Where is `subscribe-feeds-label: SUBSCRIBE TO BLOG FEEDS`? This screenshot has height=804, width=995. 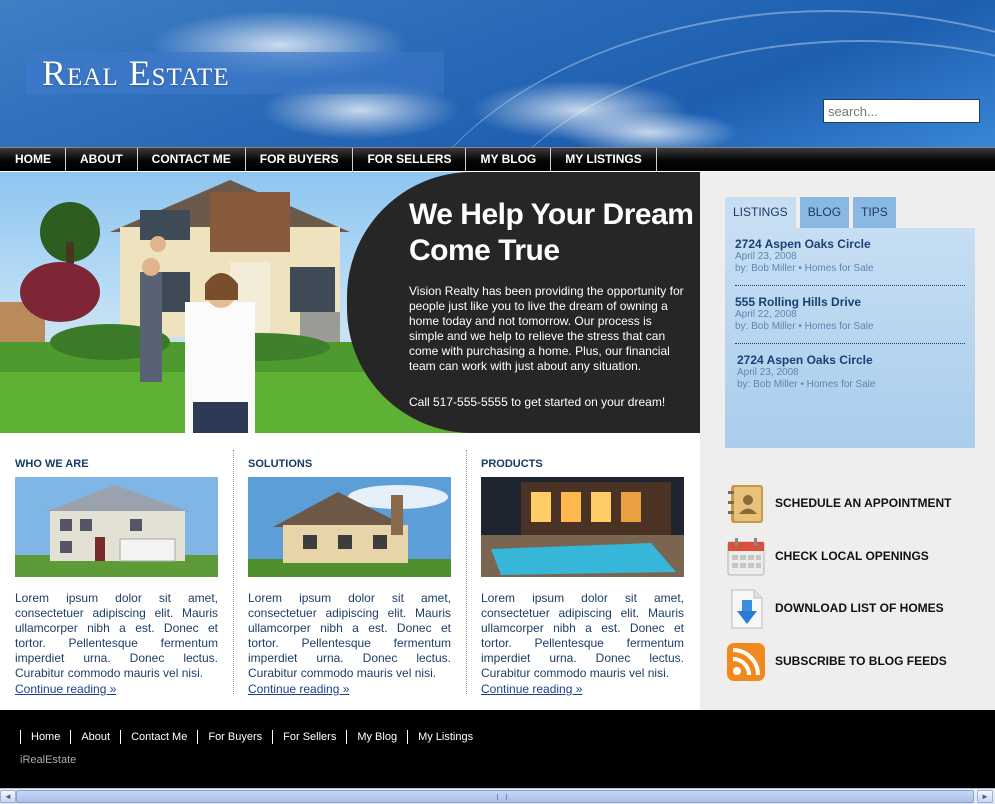
subscribe-feeds-label: SUBSCRIBE TO BLOG FEEDS is located at coordinates (861, 661).